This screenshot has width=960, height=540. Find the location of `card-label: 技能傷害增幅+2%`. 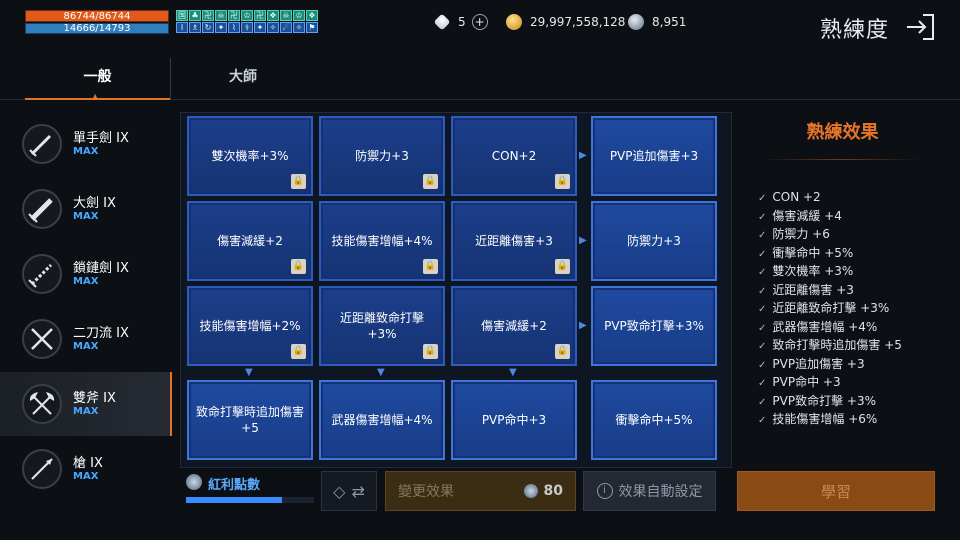

card-label: 技能傷害增幅+2% is located at coordinates (250, 326).